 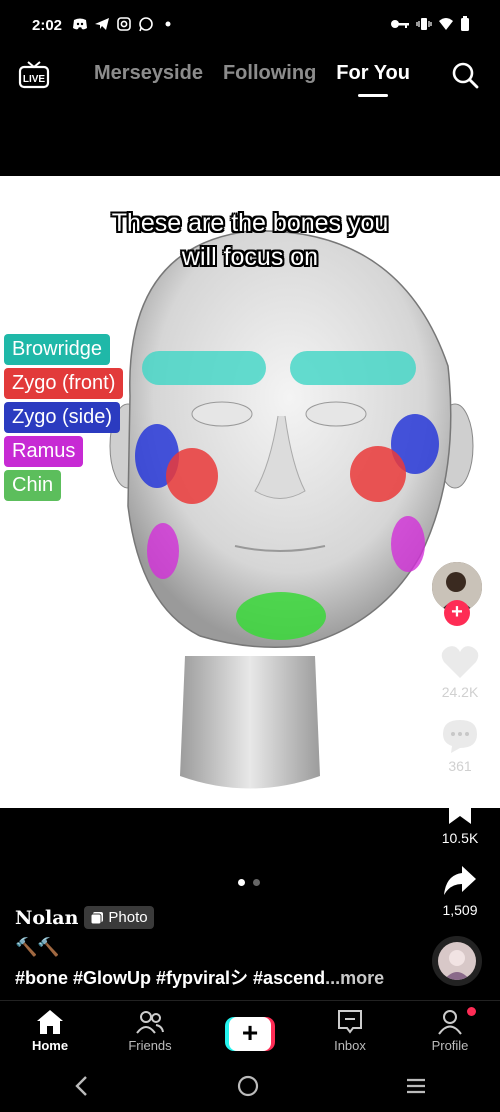 I want to click on legend-browridge: Browridge, so click(x=57, y=349).